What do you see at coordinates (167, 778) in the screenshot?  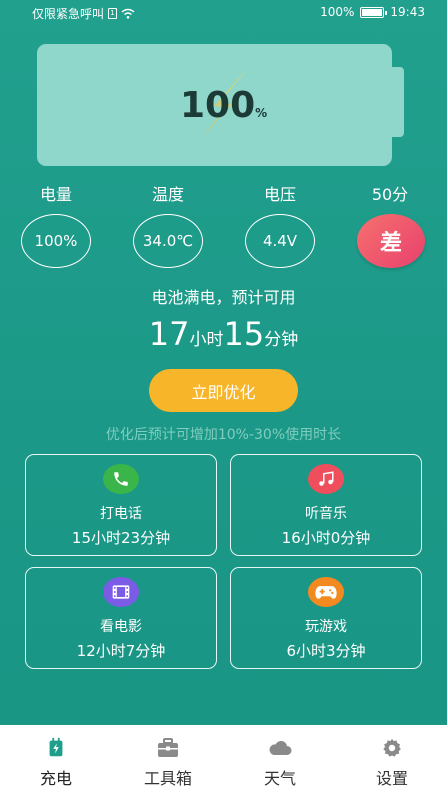 I see `tab-label: 工具箱` at bounding box center [167, 778].